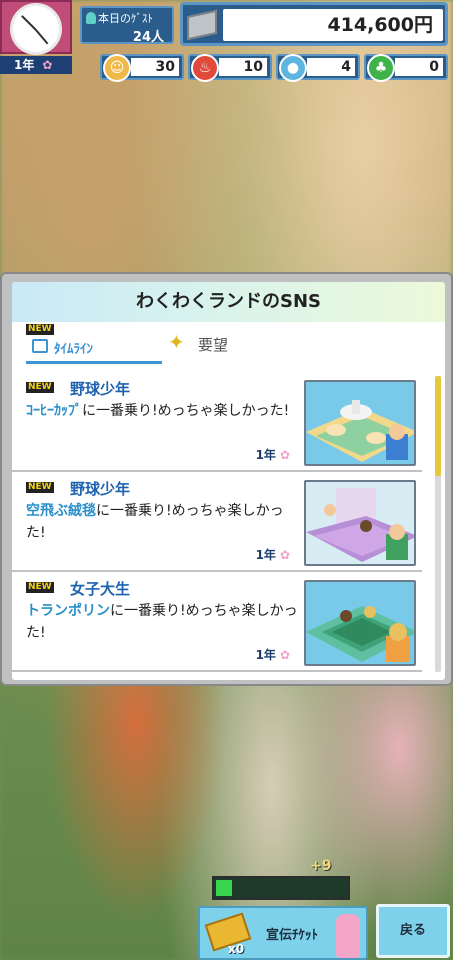 This screenshot has width=453, height=960. I want to click on stat-smiley: ☺ 30, so click(142, 68).